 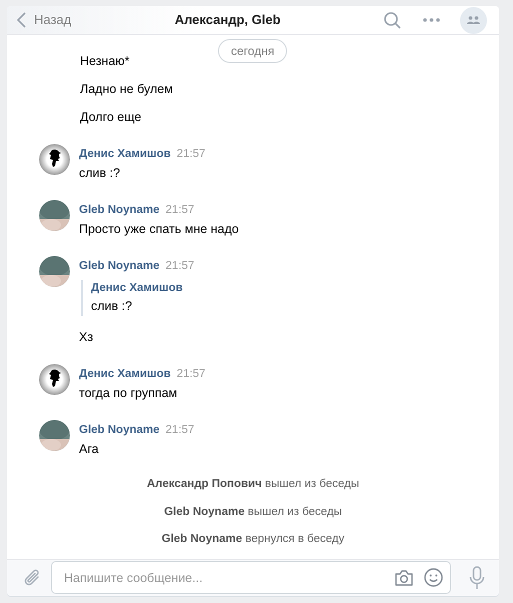 I want to click on system-message: Gleb Noyname вышел из беседы, so click(x=253, y=512).